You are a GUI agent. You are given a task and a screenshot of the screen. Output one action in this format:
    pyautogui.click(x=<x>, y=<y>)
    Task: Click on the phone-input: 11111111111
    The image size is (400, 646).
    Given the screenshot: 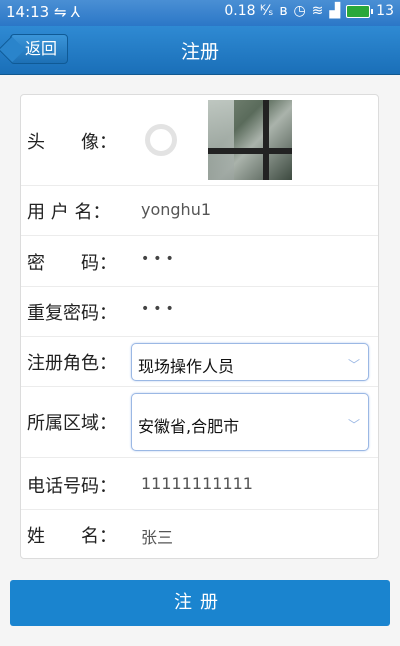 What is the action you would take?
    pyautogui.click(x=197, y=483)
    